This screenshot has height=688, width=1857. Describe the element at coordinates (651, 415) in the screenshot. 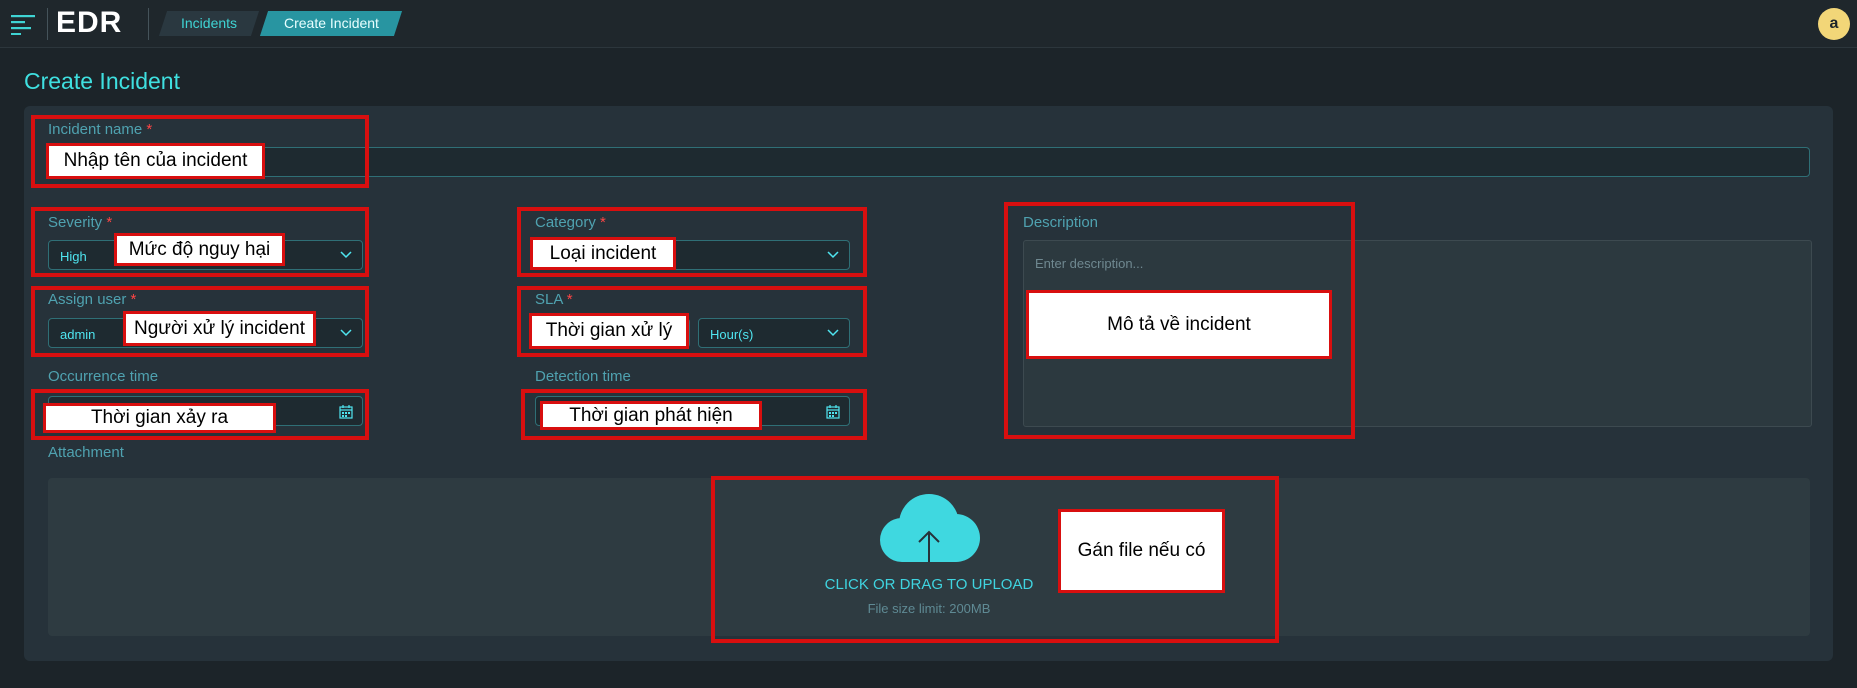

I see `annotation-detection-time: Thời gian phát hiện` at that location.